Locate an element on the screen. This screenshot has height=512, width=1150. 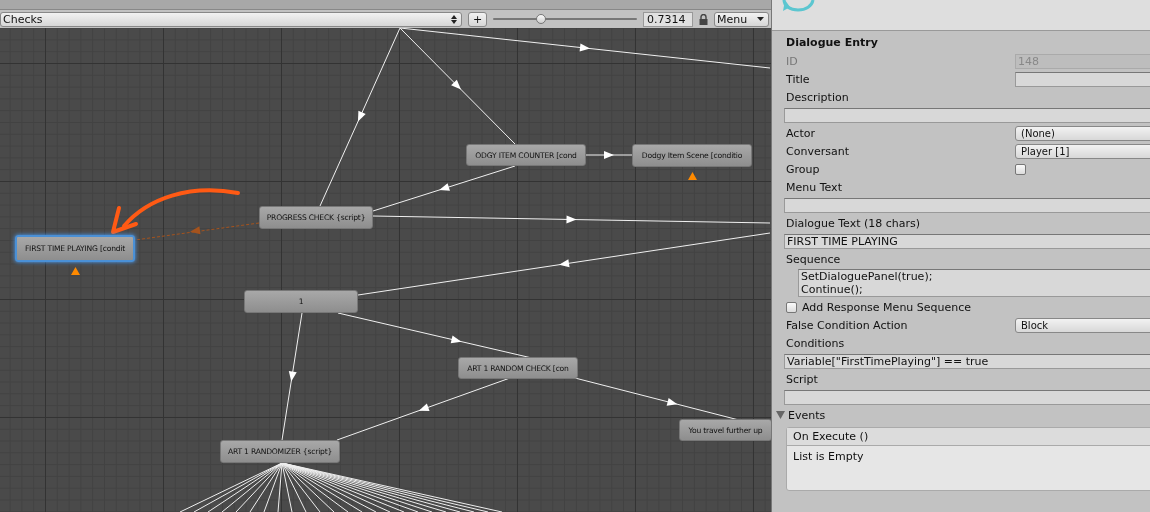
dropdown: (None) is located at coordinates (1082, 133).